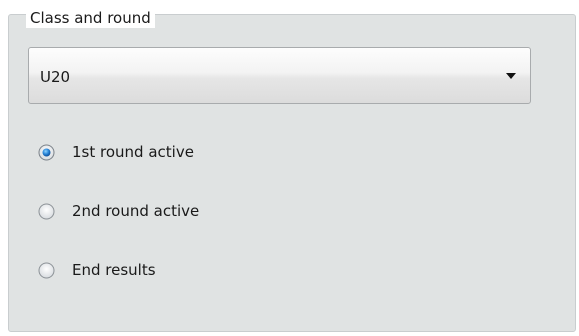 The height and width of the screenshot is (336, 579). What do you see at coordinates (55, 77) in the screenshot?
I see `class-dropdown-value: U20` at bounding box center [55, 77].